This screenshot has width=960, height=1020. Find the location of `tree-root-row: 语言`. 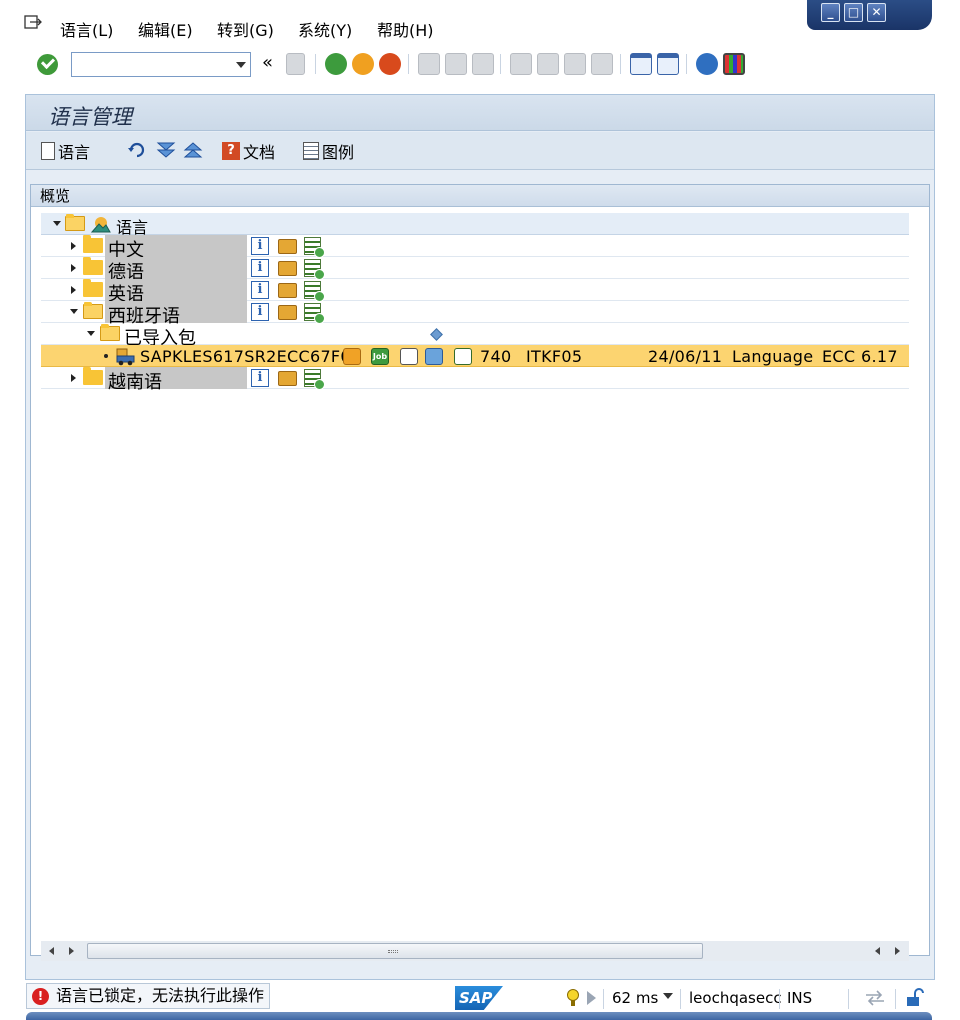

tree-root-row: 语言 is located at coordinates (475, 225).